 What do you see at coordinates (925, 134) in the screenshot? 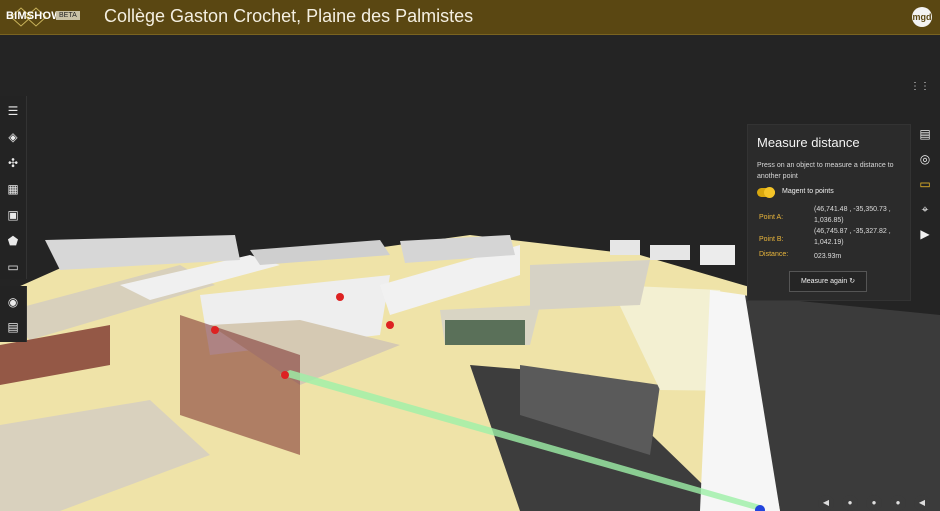
I see `document-icon: ▤` at bounding box center [925, 134].